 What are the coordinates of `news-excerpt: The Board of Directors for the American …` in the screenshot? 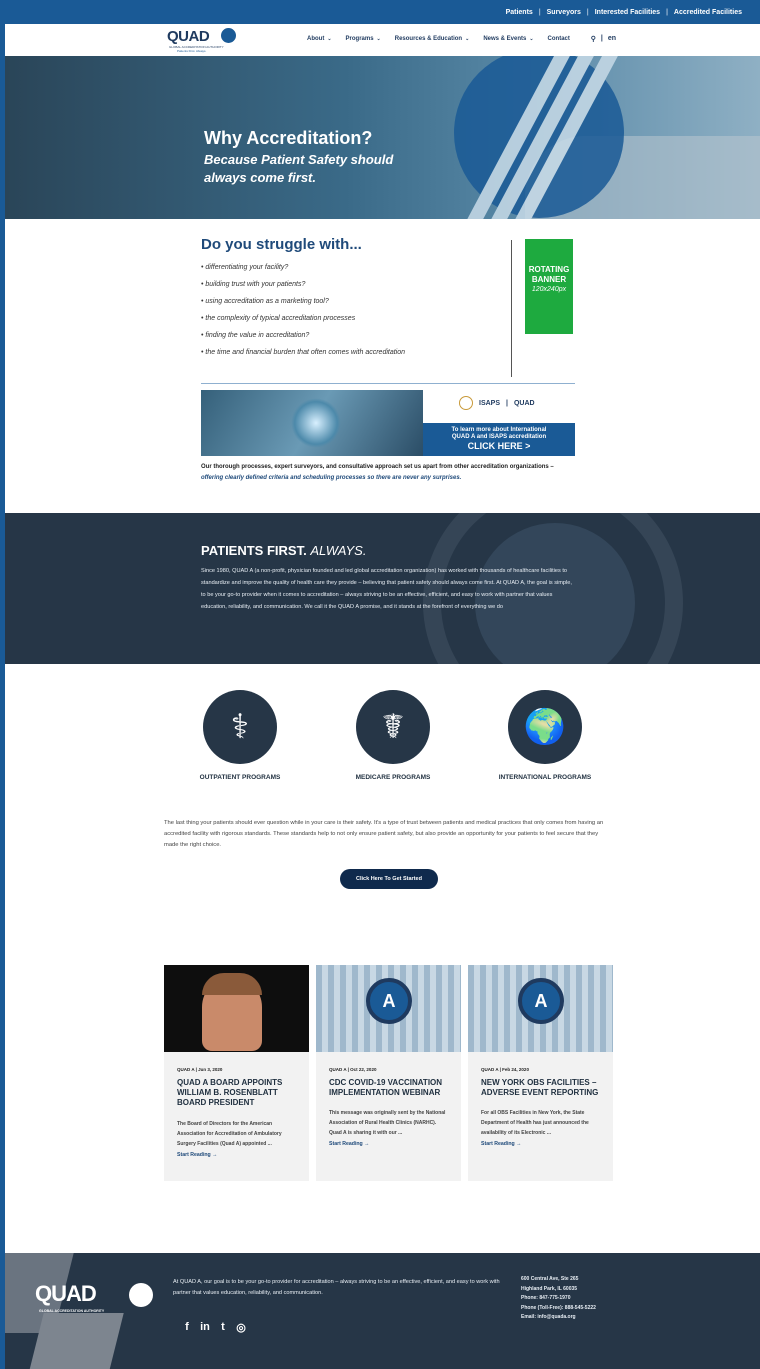 It's located at (229, 1134).